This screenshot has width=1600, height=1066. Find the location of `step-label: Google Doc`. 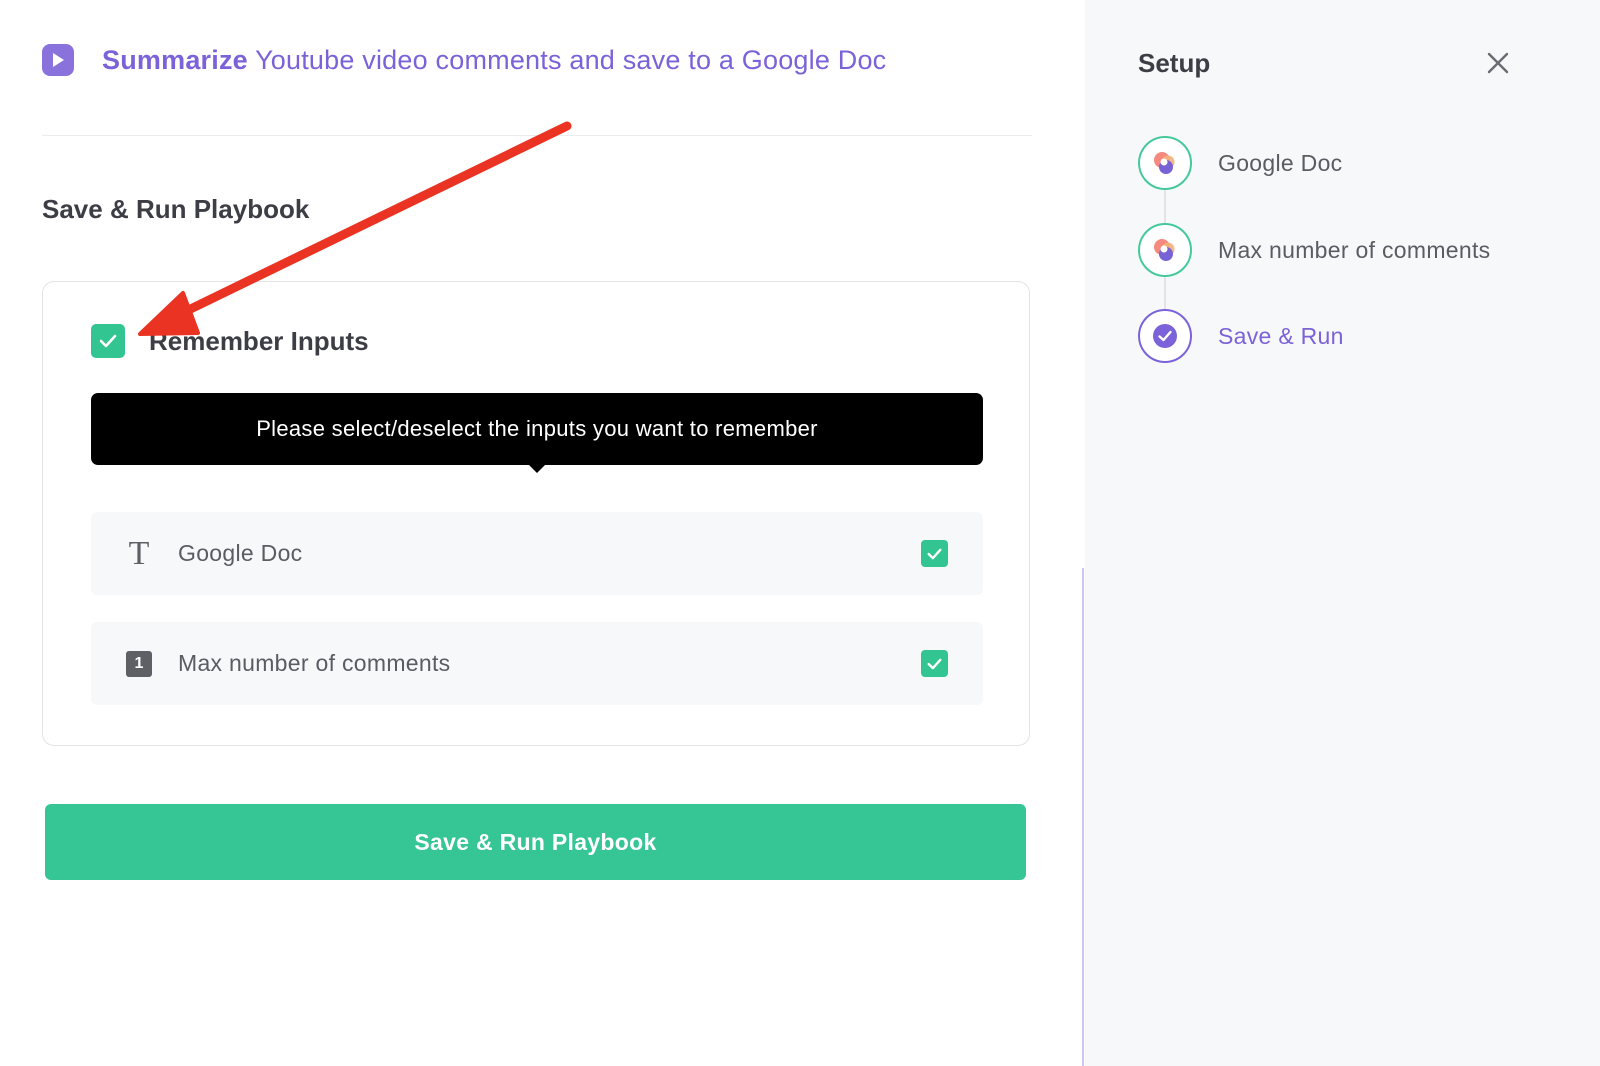

step-label: Google Doc is located at coordinates (1280, 162).